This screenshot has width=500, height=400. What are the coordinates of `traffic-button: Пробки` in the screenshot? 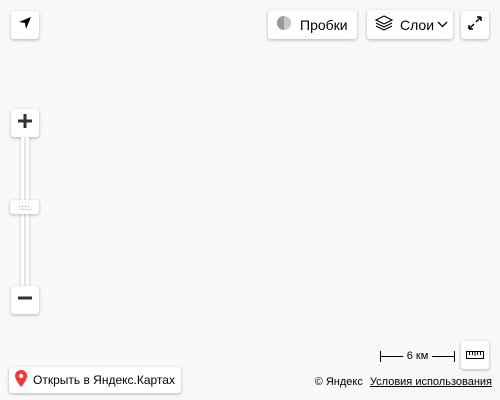 It's located at (312, 24).